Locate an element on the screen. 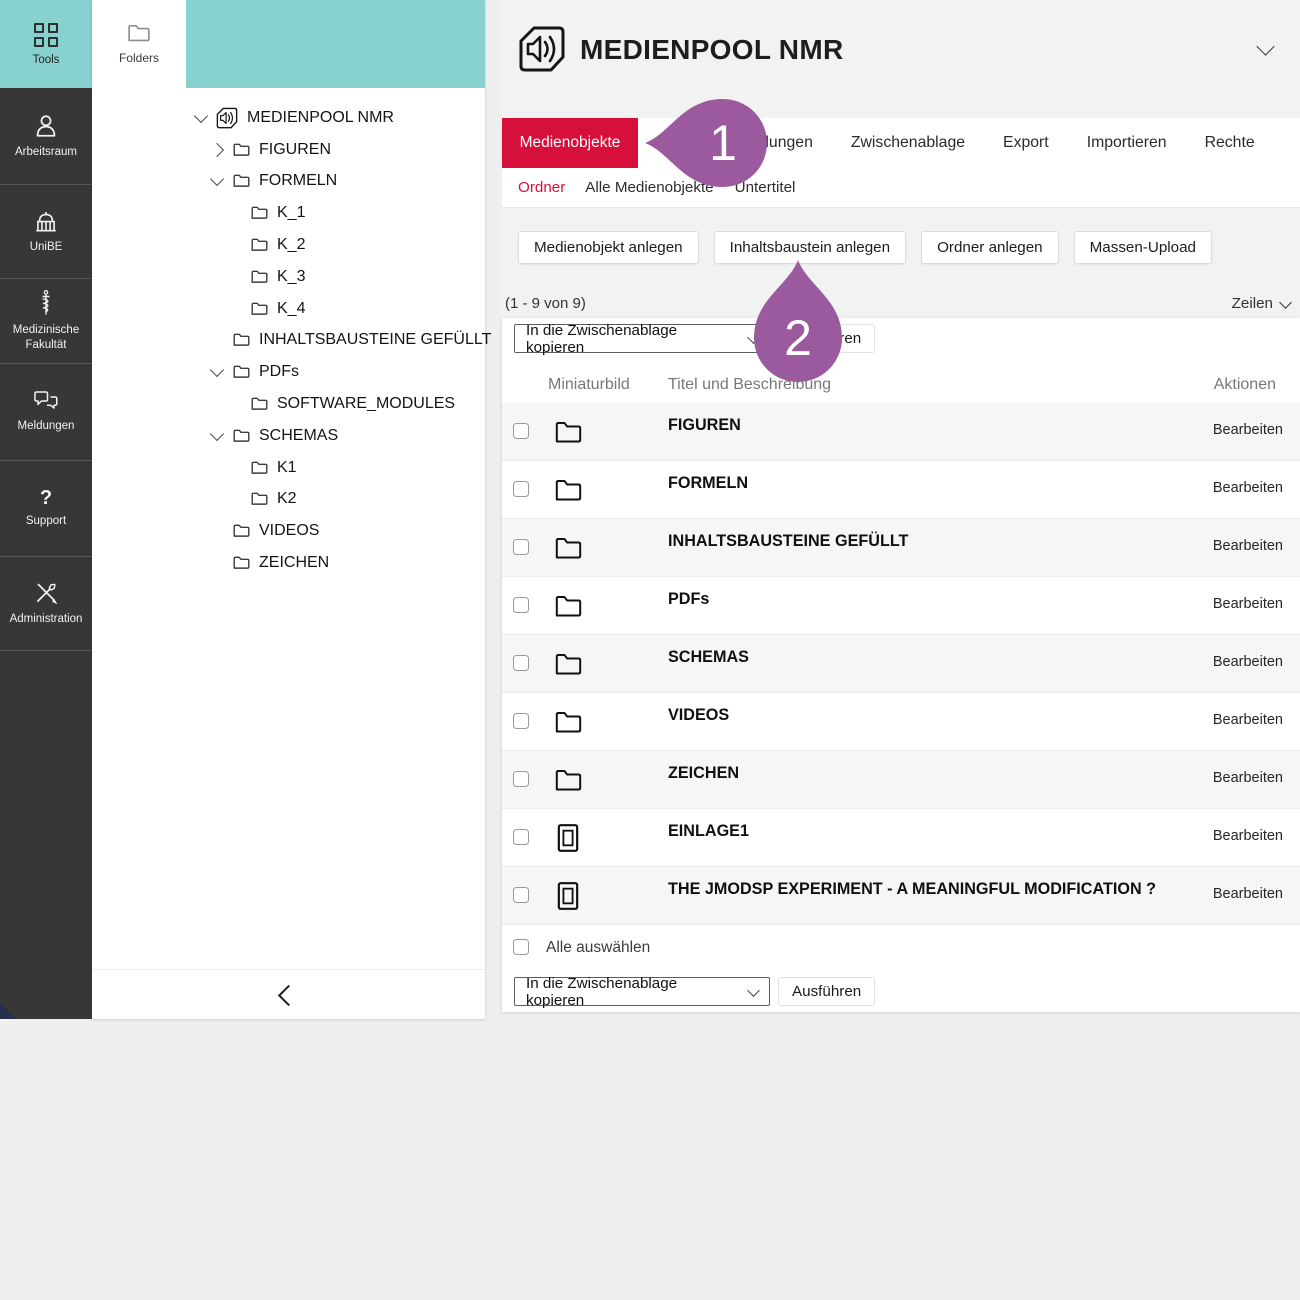  media-pool-icon is located at coordinates (227, 118).